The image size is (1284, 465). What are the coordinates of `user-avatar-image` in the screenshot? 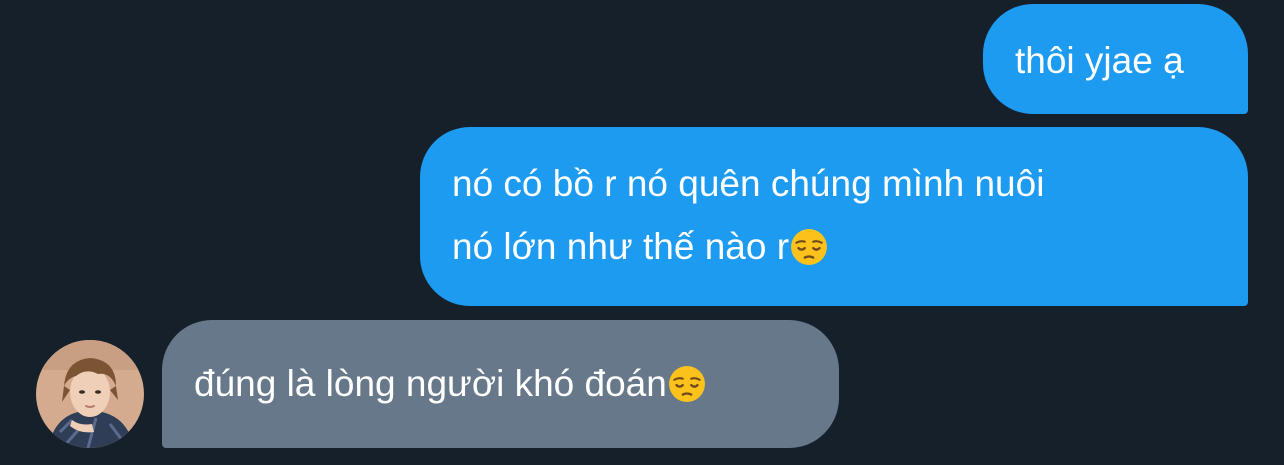 It's located at (90, 394).